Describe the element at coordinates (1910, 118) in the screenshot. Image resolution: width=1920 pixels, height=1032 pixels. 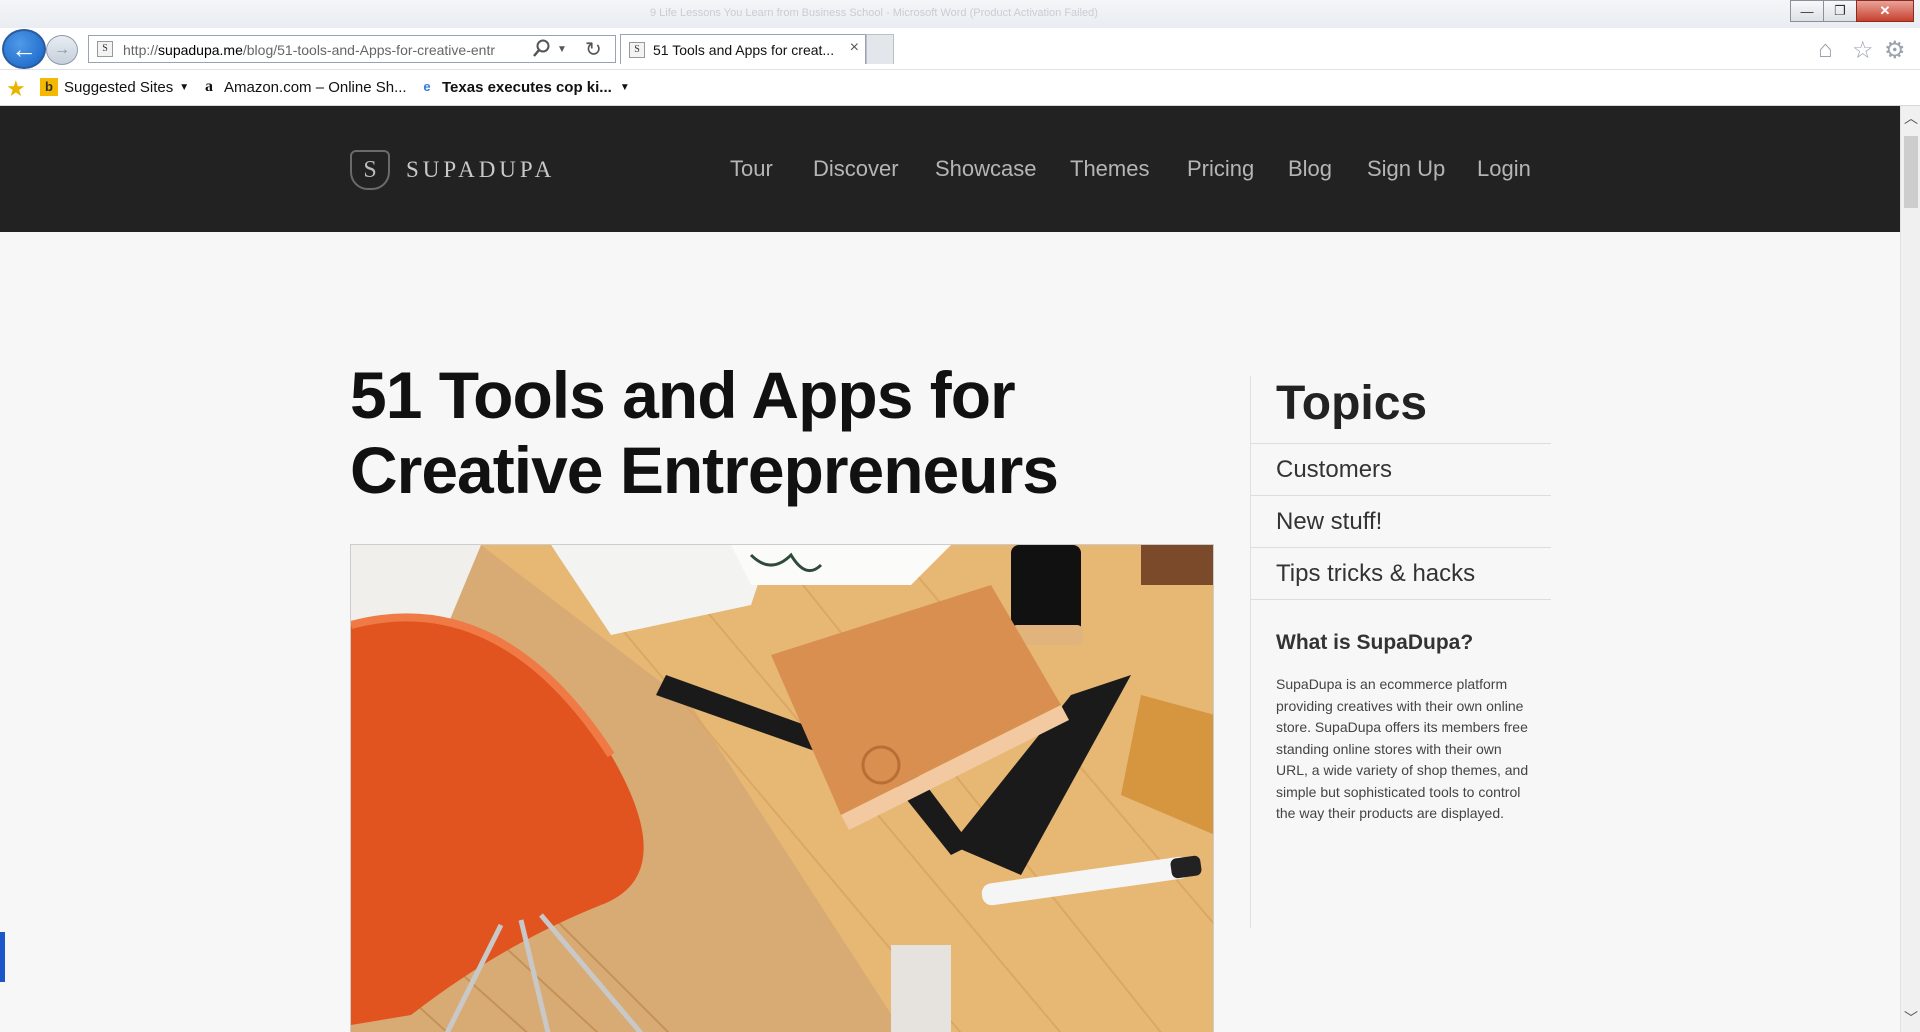
I see `scroll-up-icon: ︿` at that location.